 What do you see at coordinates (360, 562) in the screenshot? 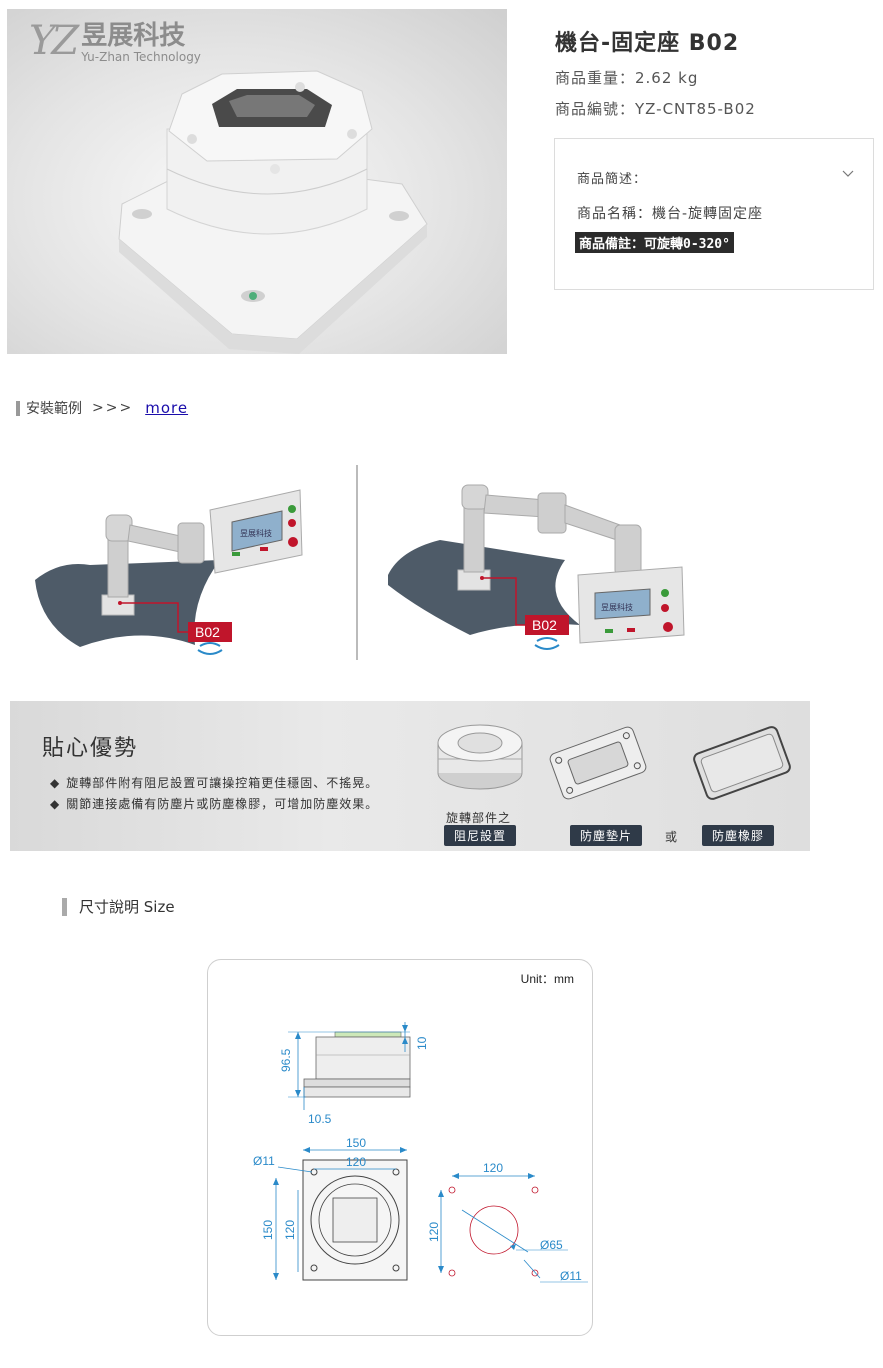
I see `install-illustration: 昱展科技 B02 昱展科技 B02` at bounding box center [360, 562].